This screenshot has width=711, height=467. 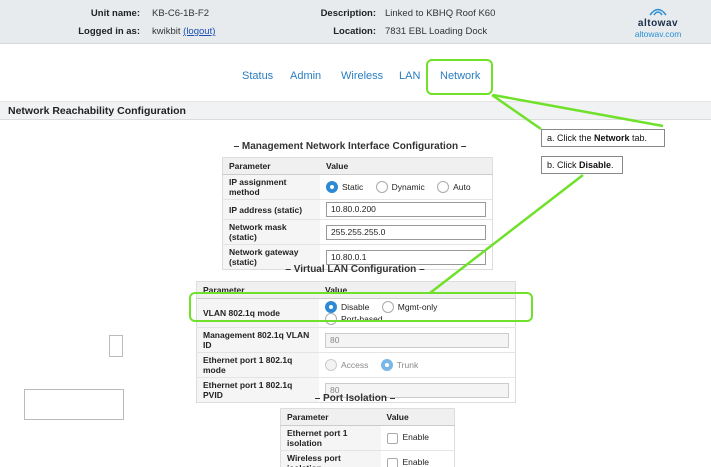 What do you see at coordinates (658, 12) in the screenshot?
I see `logo-wave-icon` at bounding box center [658, 12].